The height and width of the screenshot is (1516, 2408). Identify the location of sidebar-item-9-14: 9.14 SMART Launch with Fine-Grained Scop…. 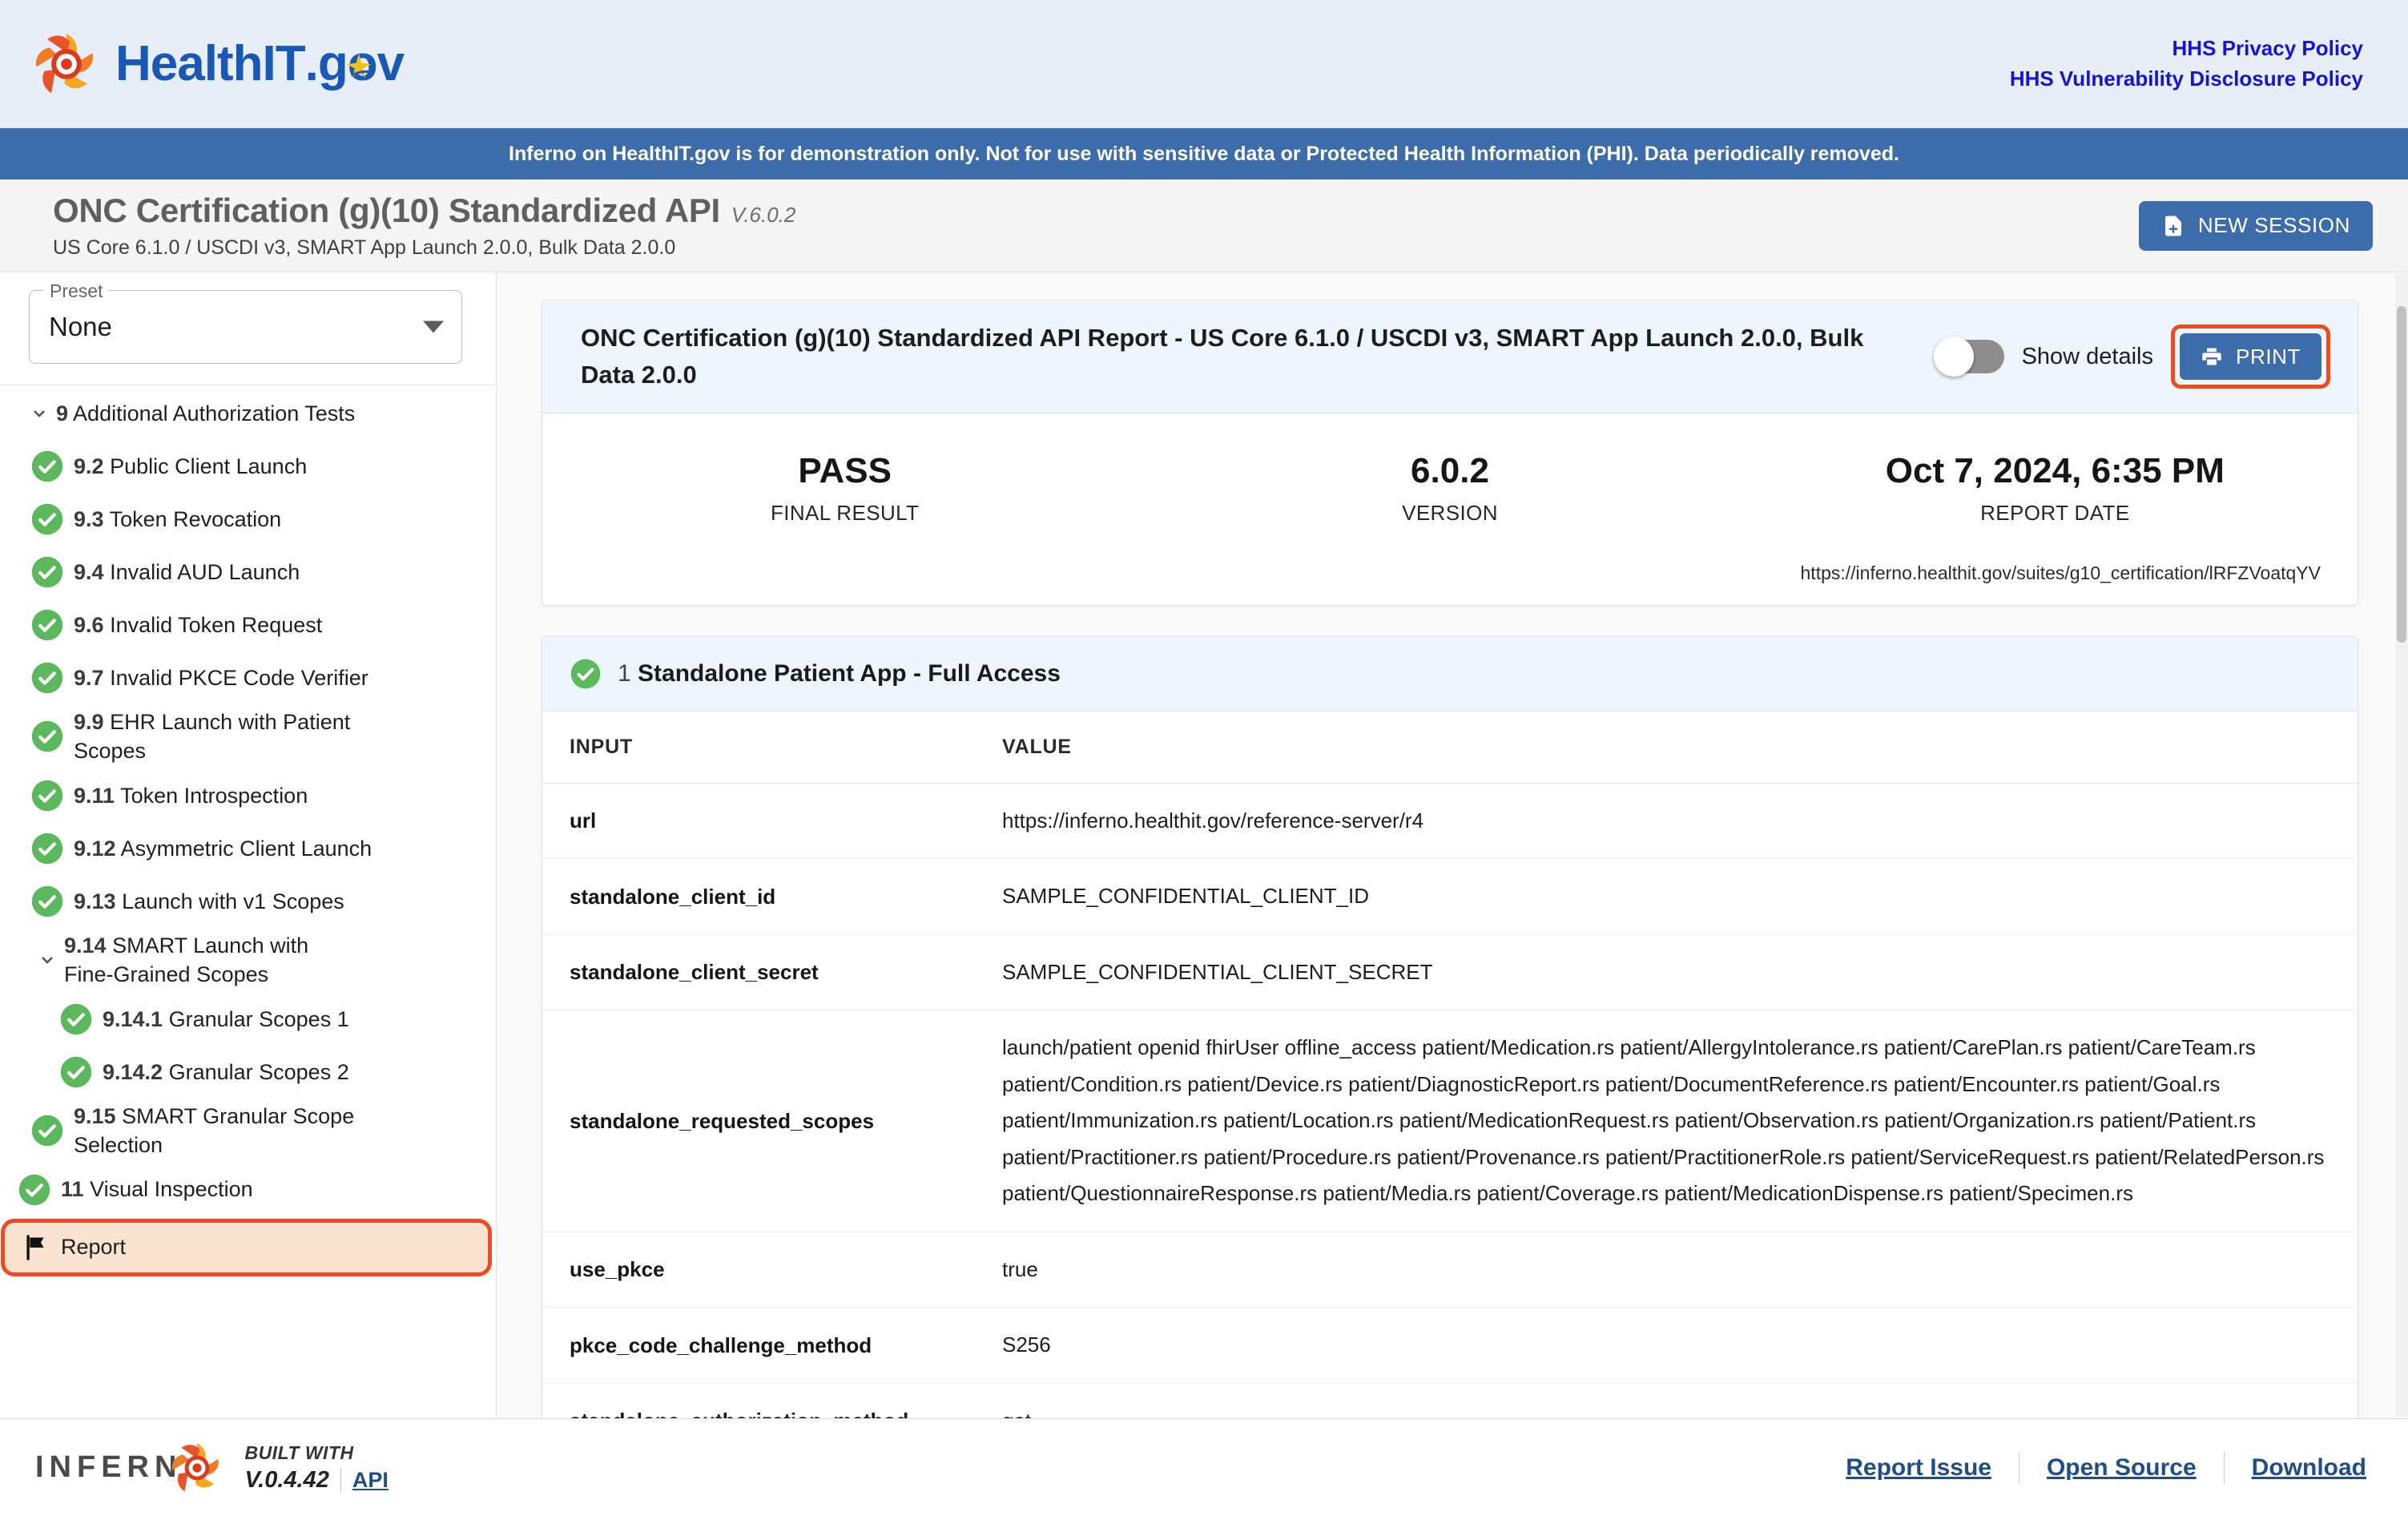
(248, 960).